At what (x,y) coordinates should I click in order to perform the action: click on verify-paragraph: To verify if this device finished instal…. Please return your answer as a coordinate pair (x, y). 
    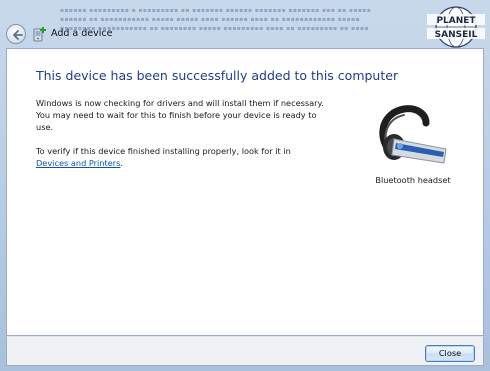
    Looking at the image, I should click on (186, 157).